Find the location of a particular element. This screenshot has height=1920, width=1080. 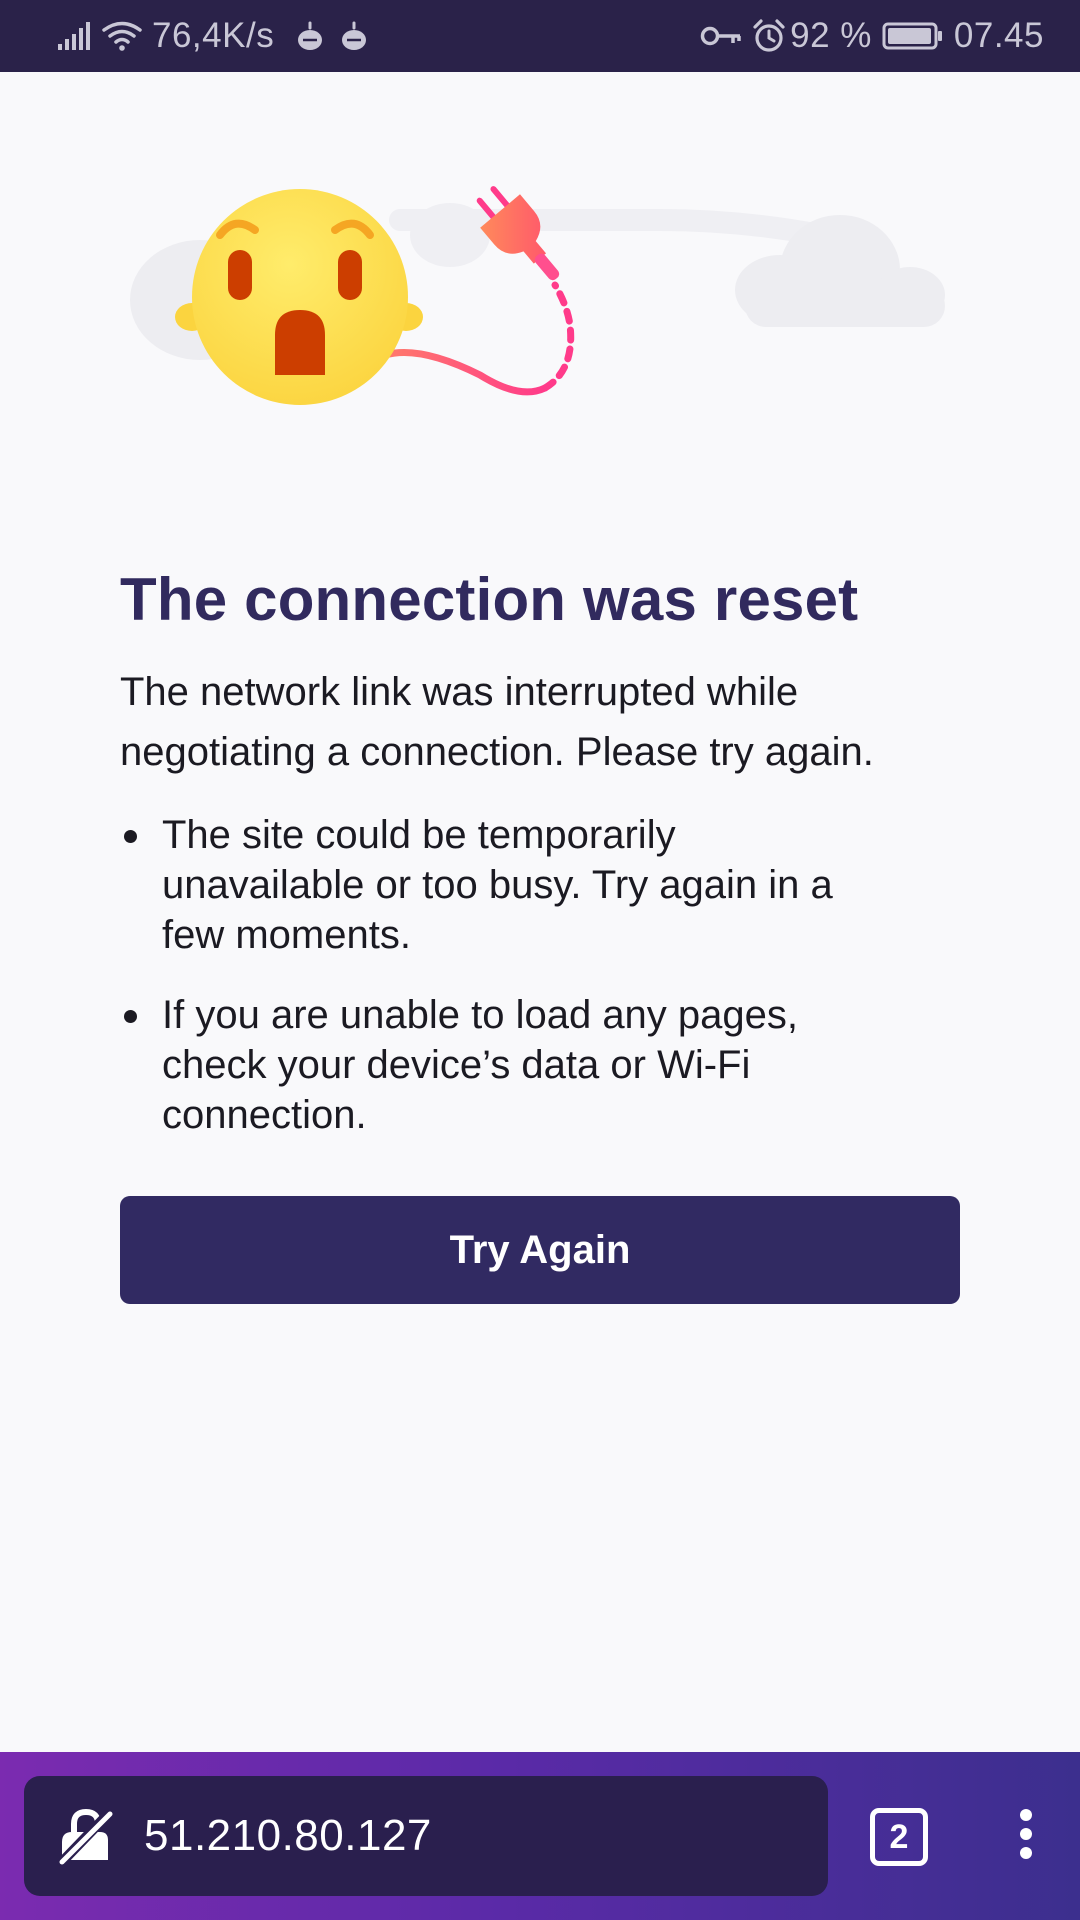

status-bar: 76,4K/s 92 % 07.45 is located at coordinates (540, 36).